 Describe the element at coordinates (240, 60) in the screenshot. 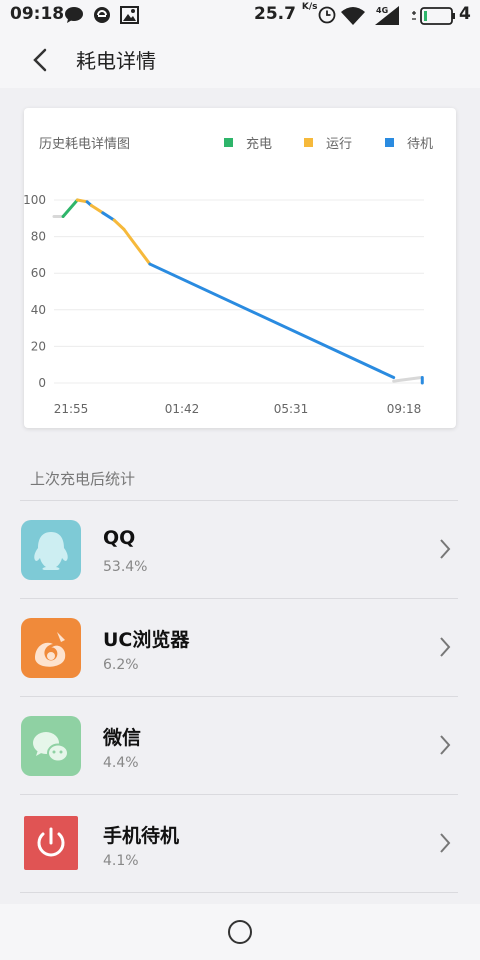

I see `app-bar: 耗电详情` at that location.